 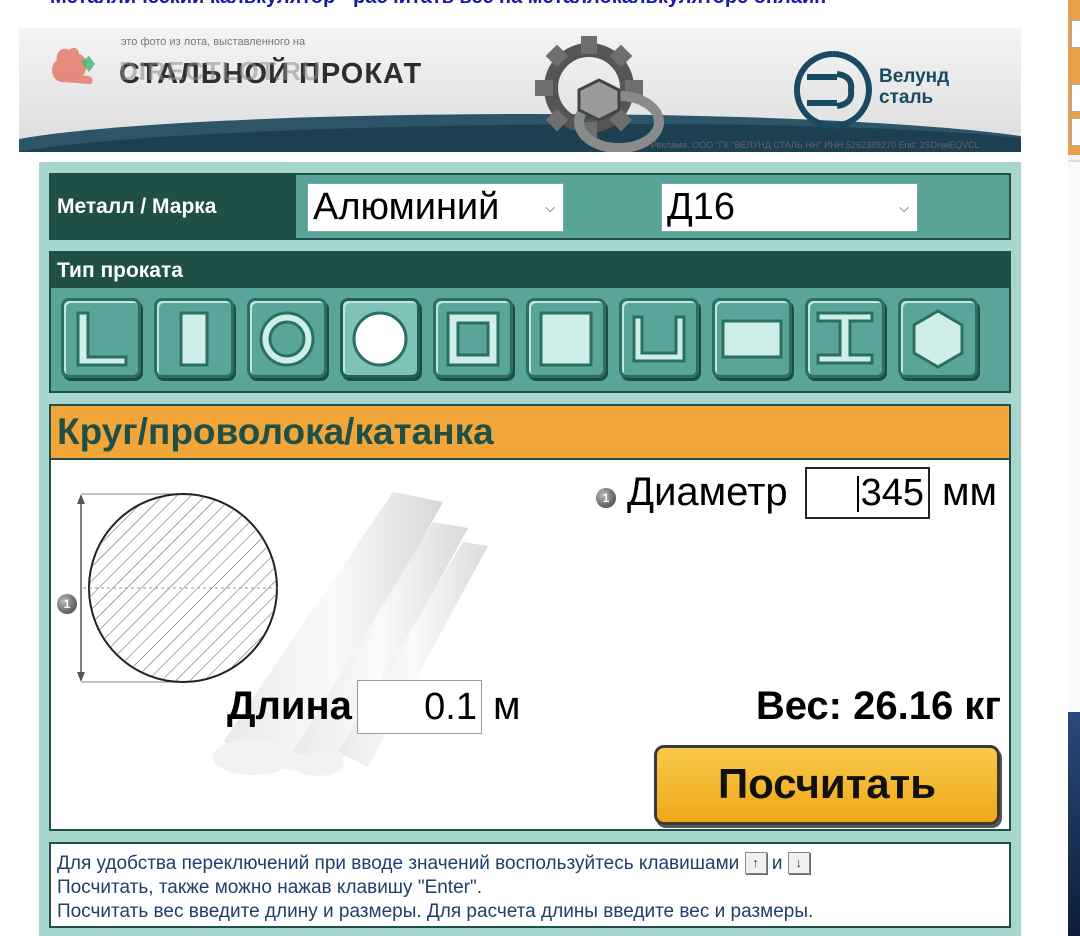 What do you see at coordinates (798, 863) in the screenshot?
I see `arrow-down-key-icon: ↓` at bounding box center [798, 863].